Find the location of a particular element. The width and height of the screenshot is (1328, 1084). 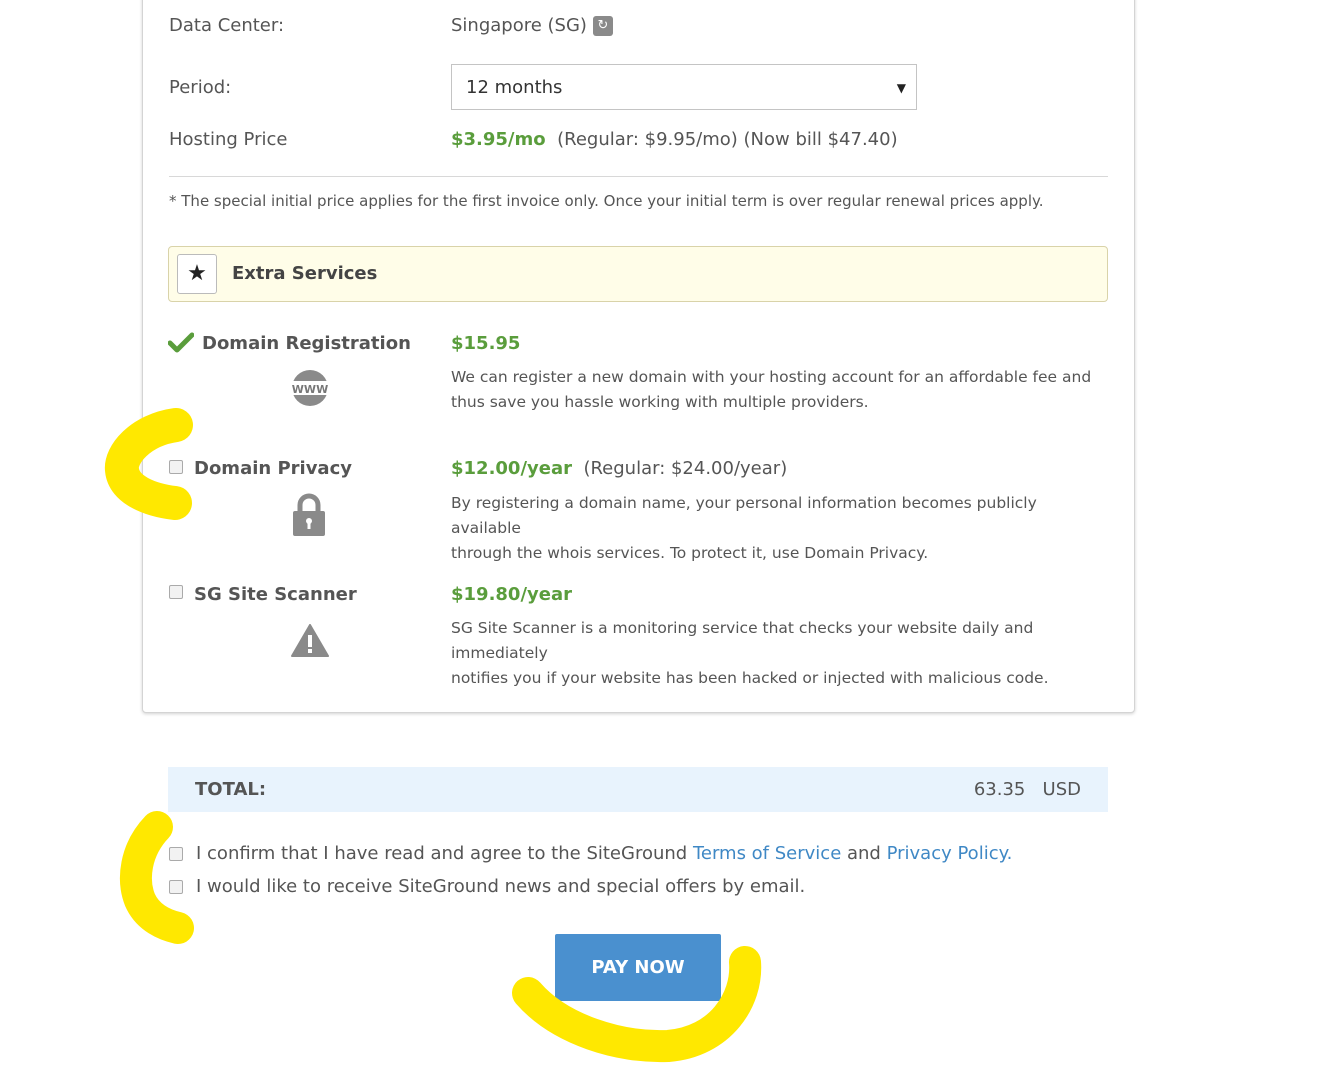

site-scanner-price: $19.80/year is located at coordinates (511, 594).